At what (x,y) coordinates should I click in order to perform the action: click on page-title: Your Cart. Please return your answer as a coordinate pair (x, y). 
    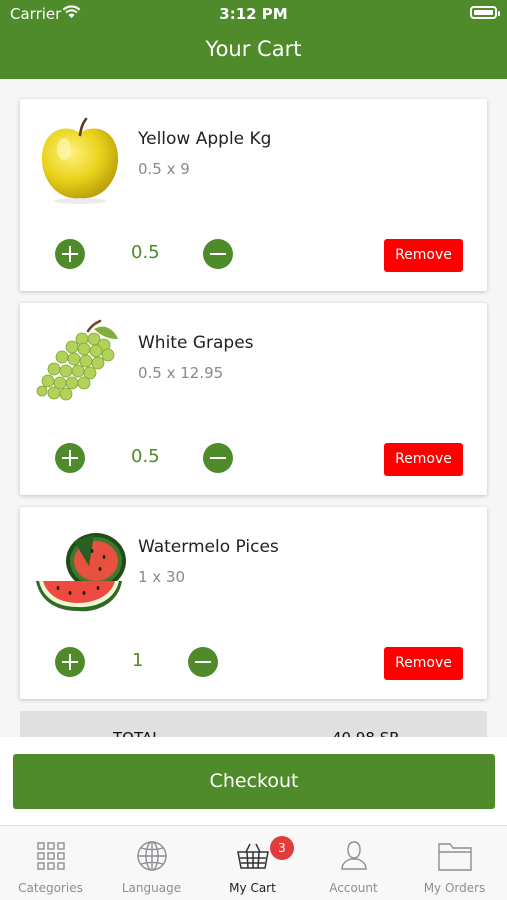
    Looking at the image, I should click on (253, 49).